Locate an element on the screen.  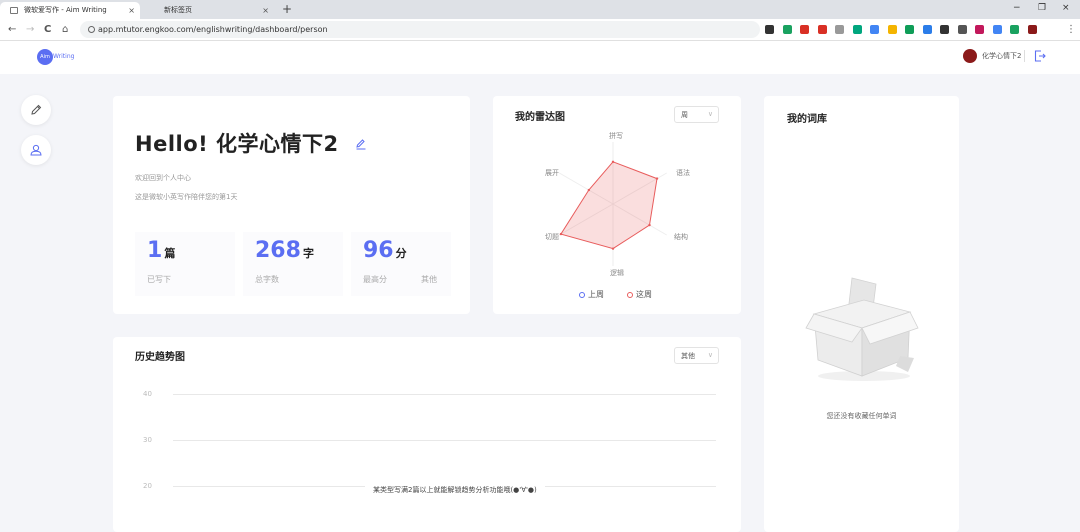
new-tab-button: + is located at coordinates (287, 9).